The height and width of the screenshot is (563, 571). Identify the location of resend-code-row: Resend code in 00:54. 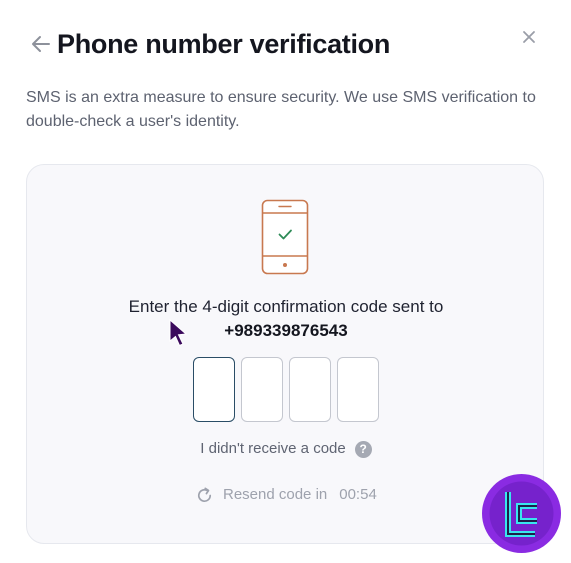
(286, 495).